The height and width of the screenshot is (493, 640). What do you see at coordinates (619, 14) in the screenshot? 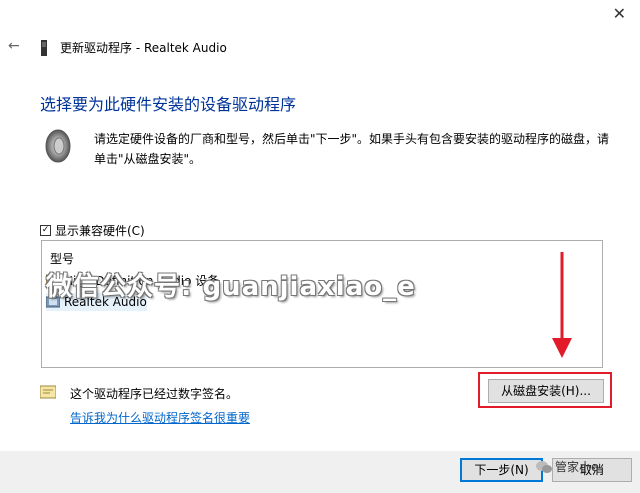
I see `close-icon: ✕` at bounding box center [619, 14].